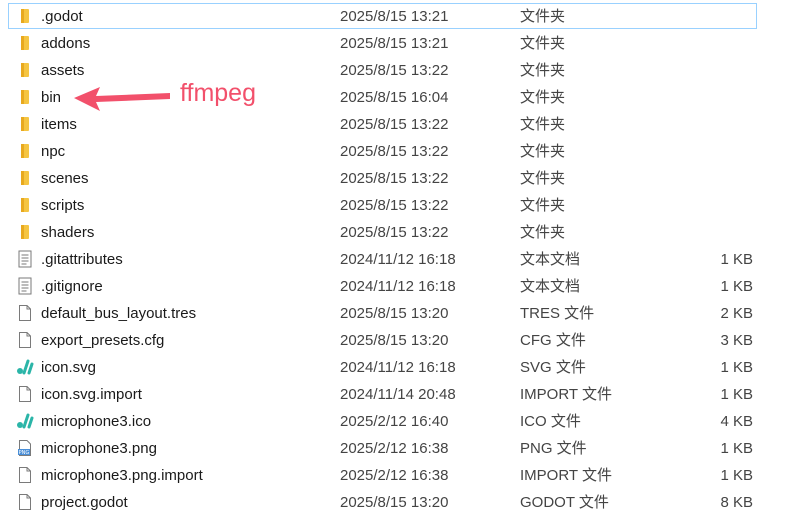 The height and width of the screenshot is (525, 786). I want to click on arrow-head, so click(122, 99).